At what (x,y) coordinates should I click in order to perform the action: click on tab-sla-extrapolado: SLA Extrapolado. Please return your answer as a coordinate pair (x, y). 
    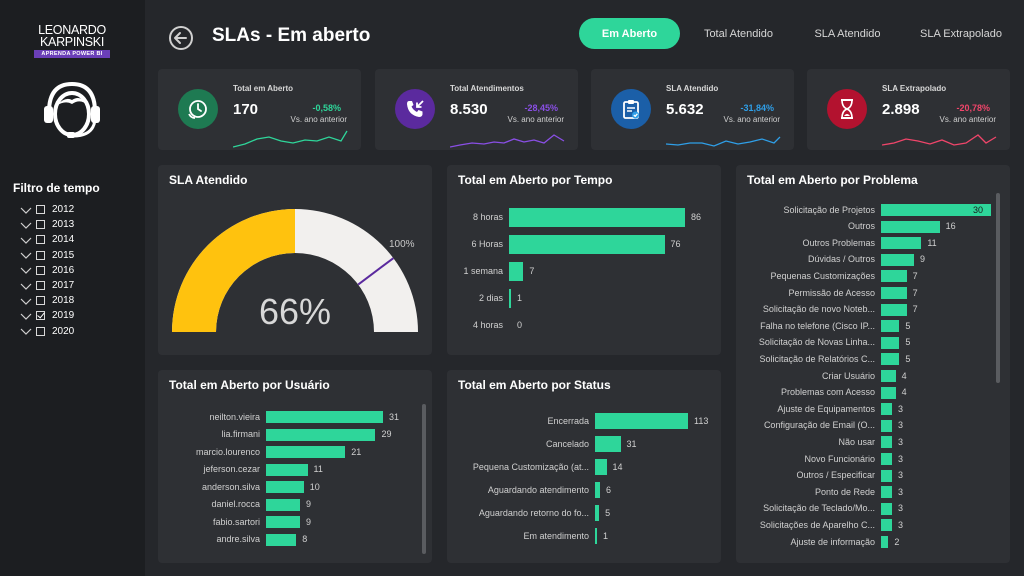
    Looking at the image, I should click on (961, 33).